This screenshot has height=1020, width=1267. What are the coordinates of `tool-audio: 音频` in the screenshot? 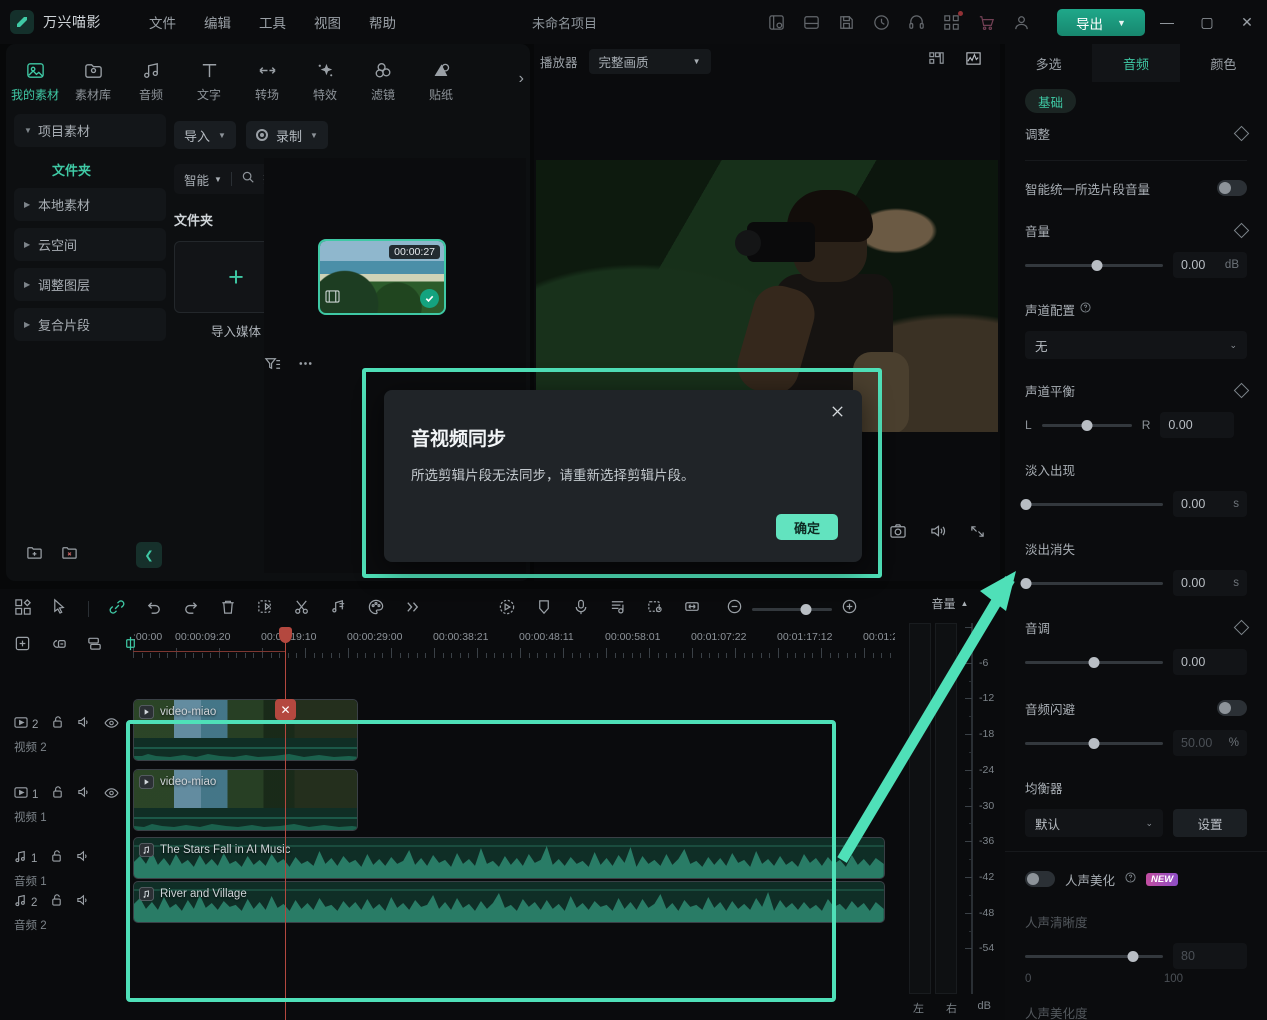 It's located at (151, 81).